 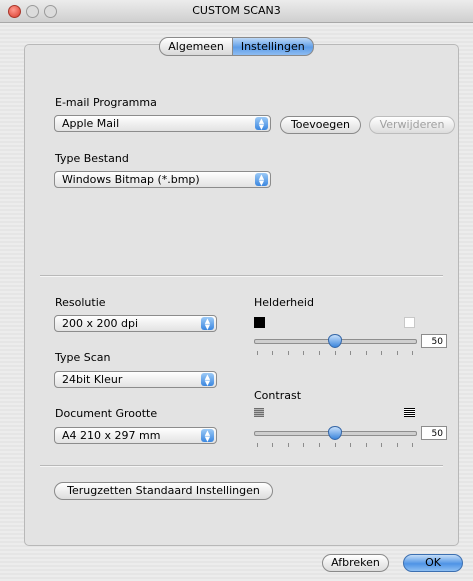 I want to click on white-square-icon, so click(x=409, y=322).